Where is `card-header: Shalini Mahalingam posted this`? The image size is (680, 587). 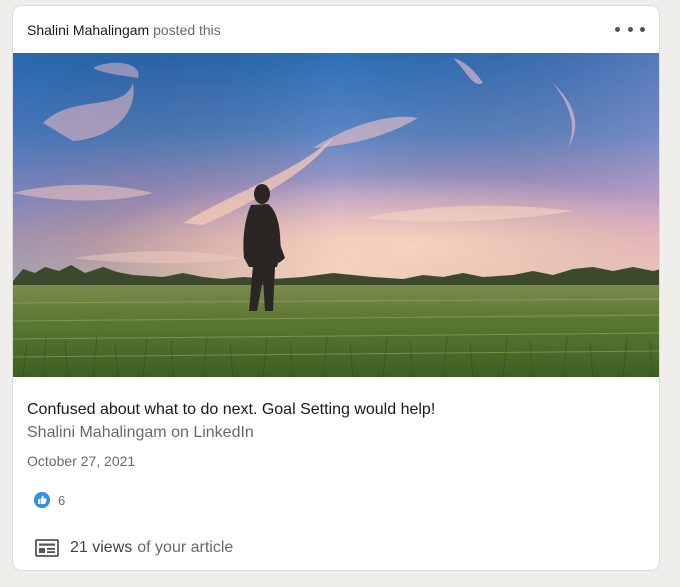
card-header: Shalini Mahalingam posted this is located at coordinates (336, 29).